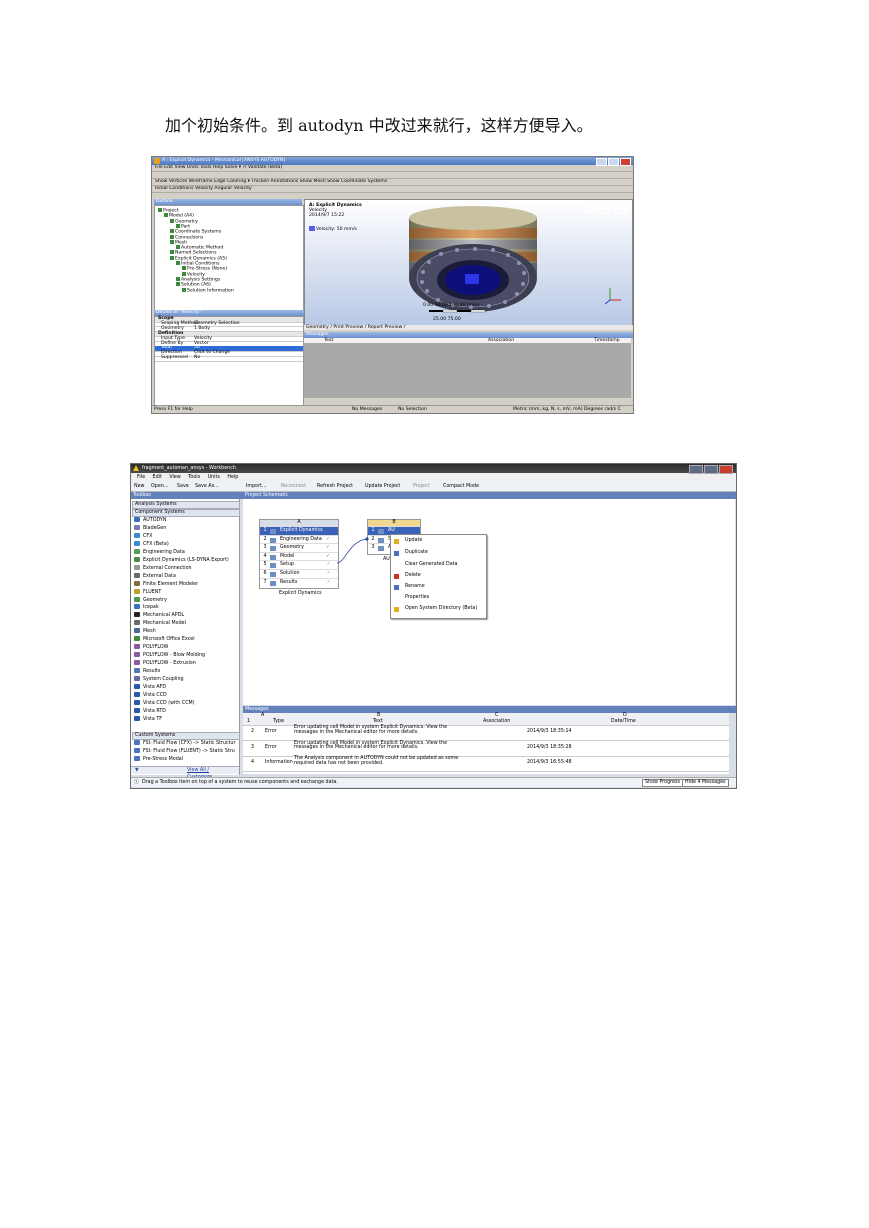 The width and height of the screenshot is (869, 1228). What do you see at coordinates (416, 553) in the screenshot?
I see `context-menu-item: Duplicate` at bounding box center [416, 553].